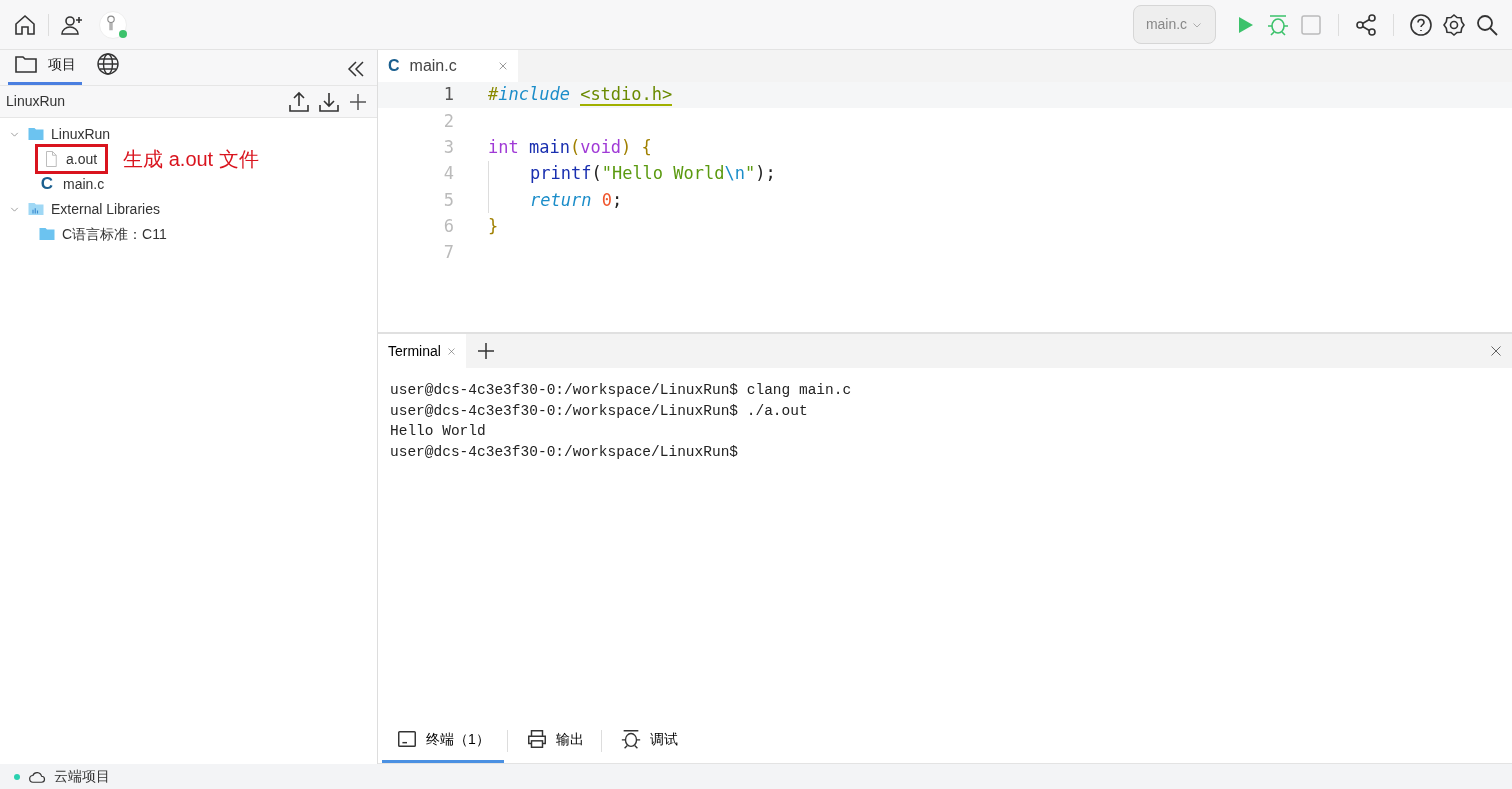 The image size is (1512, 789). Describe the element at coordinates (1421, 24) in the screenshot. I see `help-icon` at that location.